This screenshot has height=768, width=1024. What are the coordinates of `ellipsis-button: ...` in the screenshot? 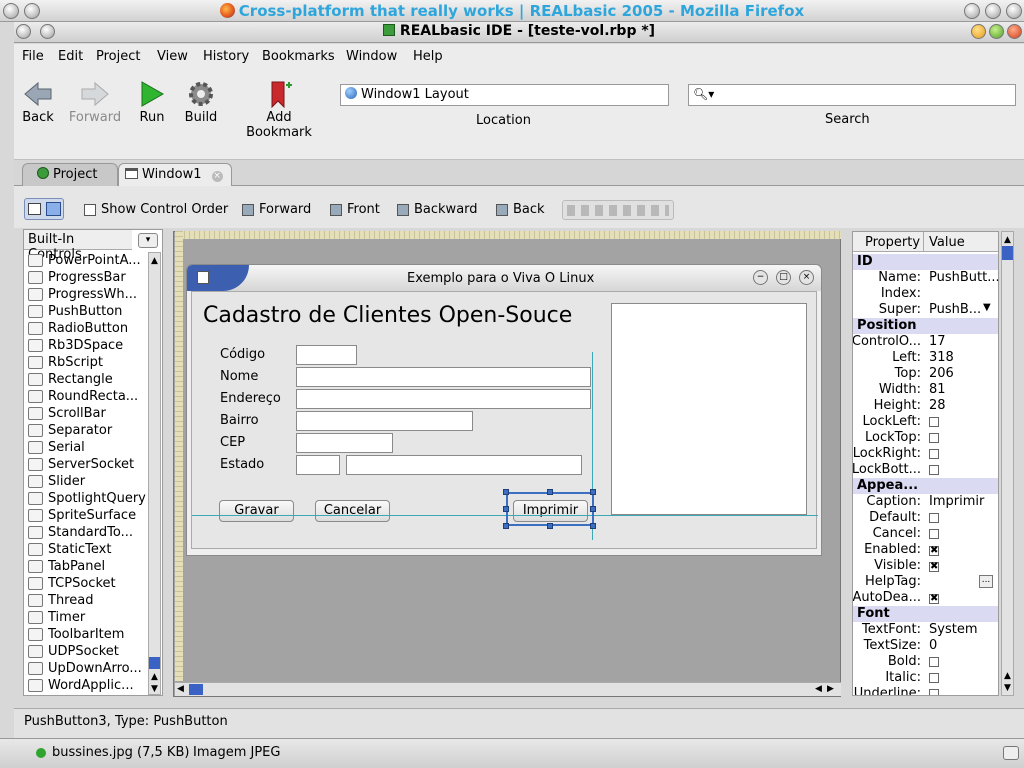 It's located at (986, 581).